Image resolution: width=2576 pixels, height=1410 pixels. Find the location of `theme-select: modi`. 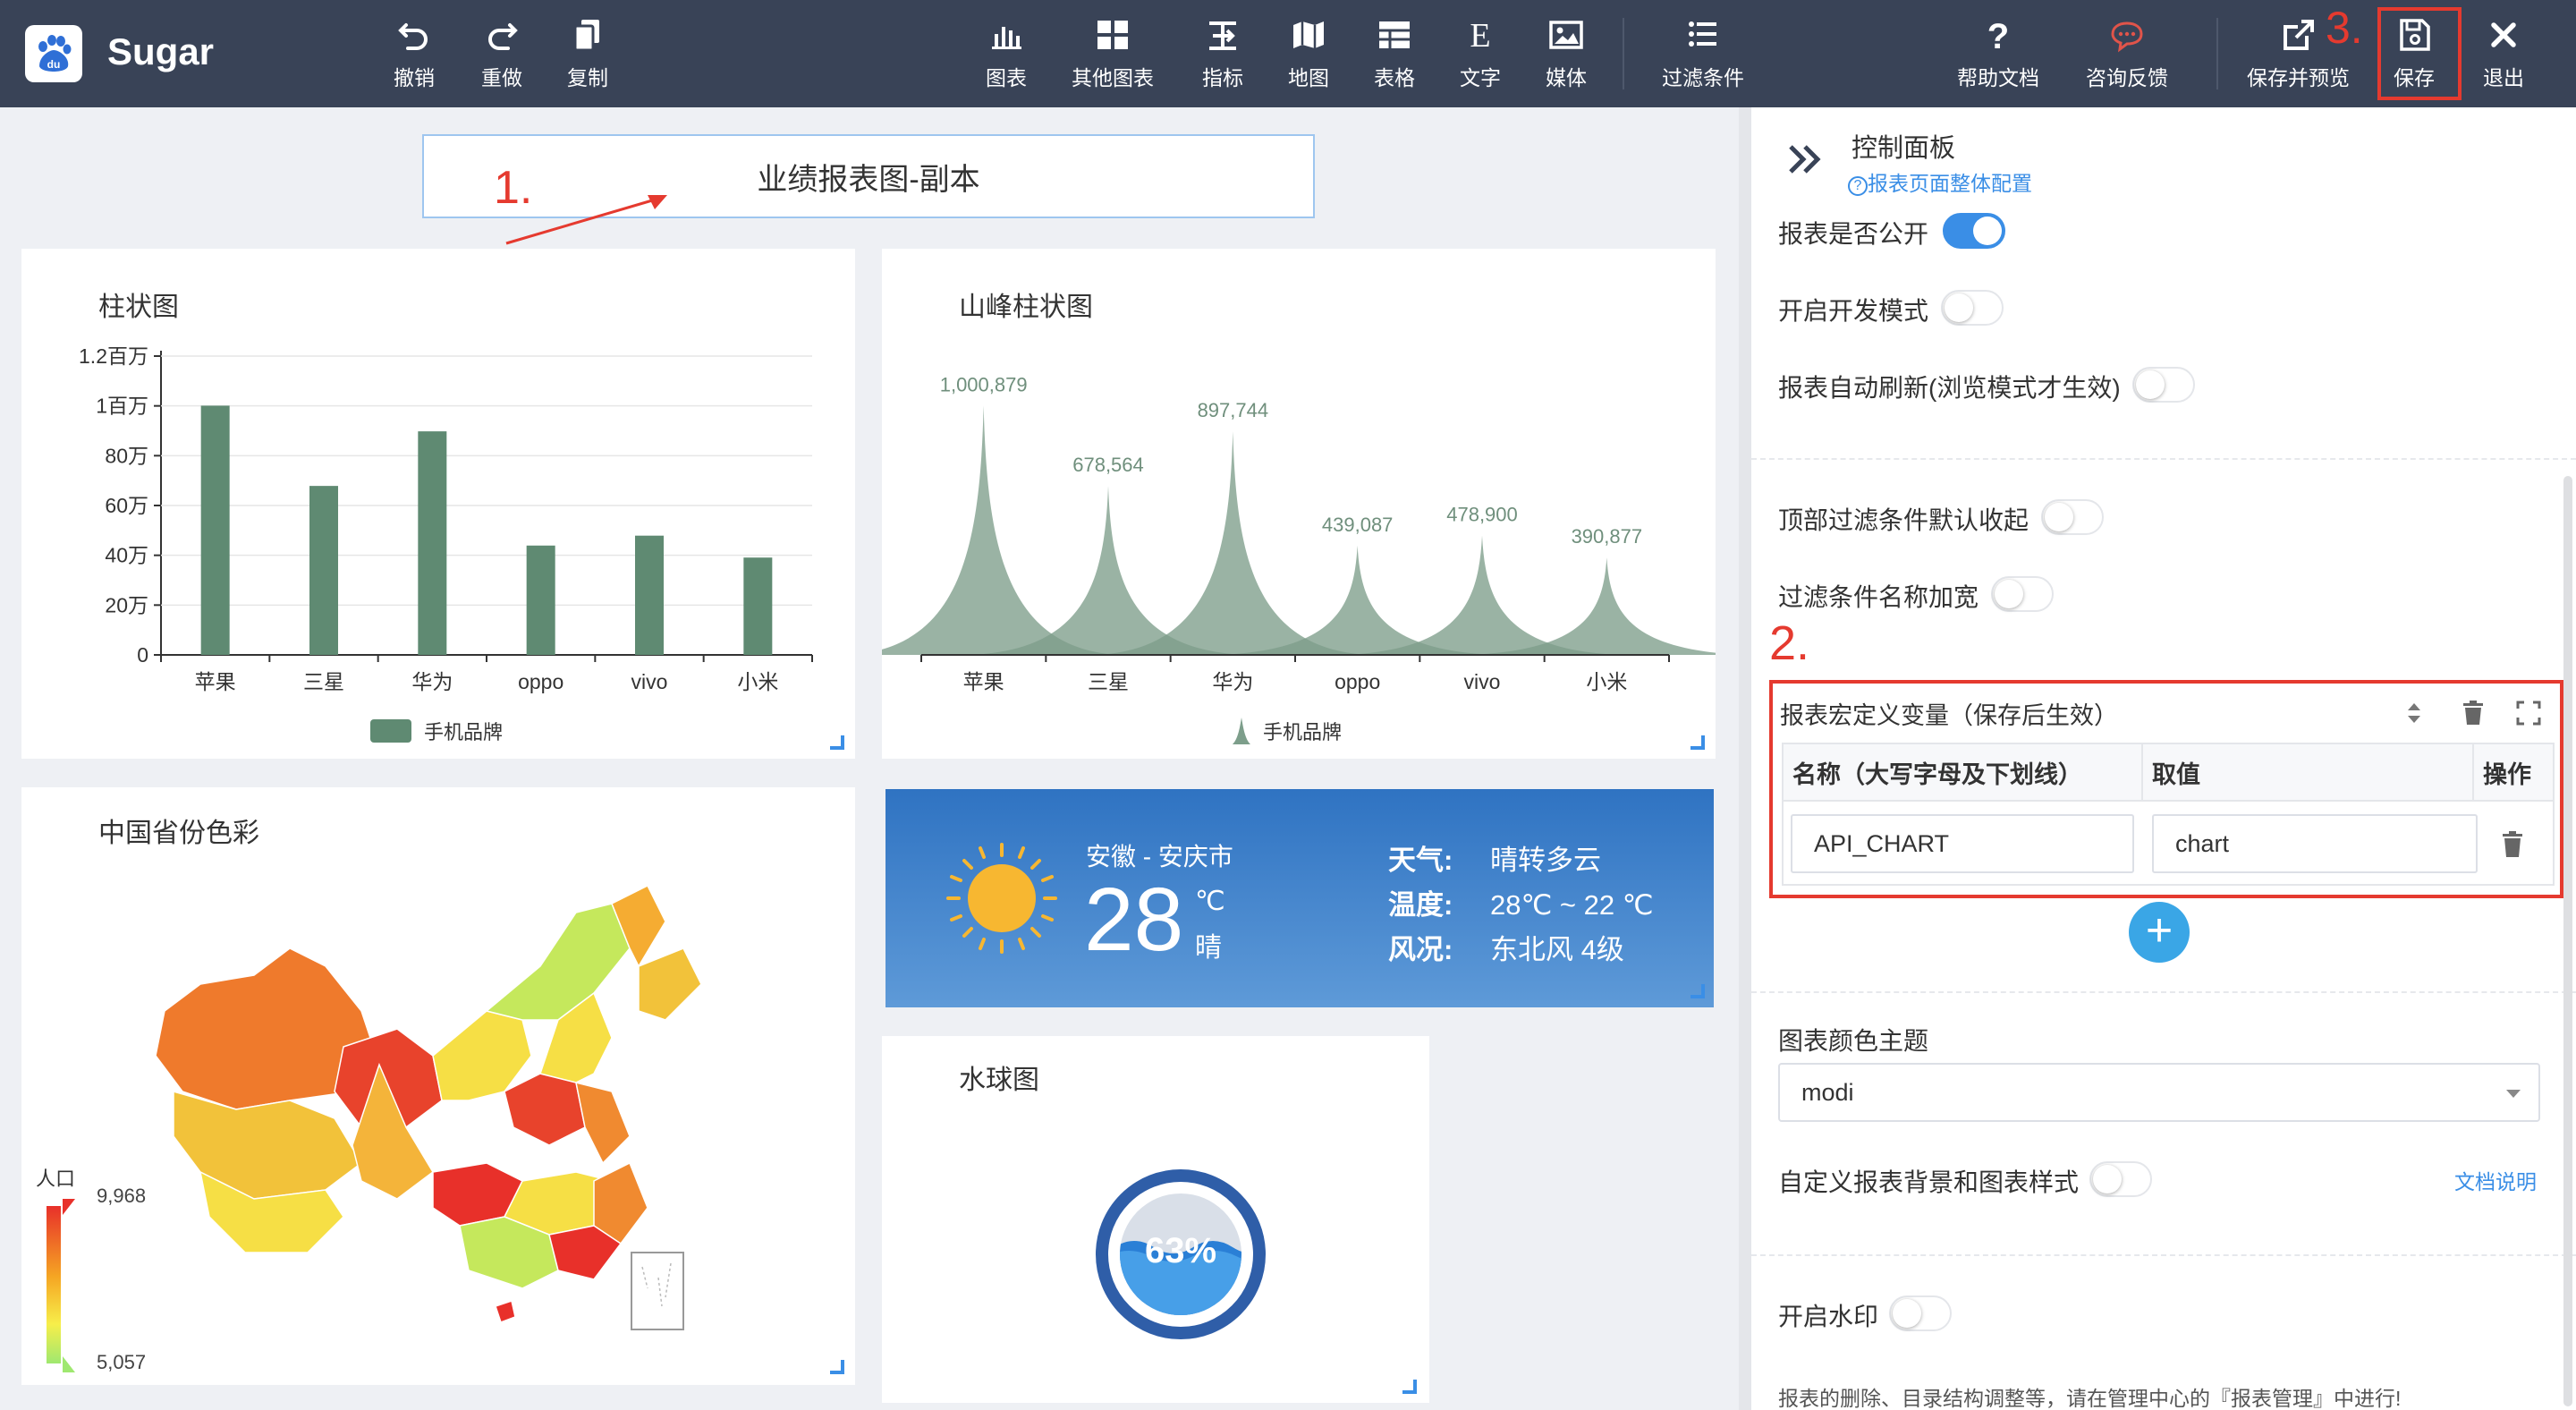

theme-select: modi is located at coordinates (2159, 1093).